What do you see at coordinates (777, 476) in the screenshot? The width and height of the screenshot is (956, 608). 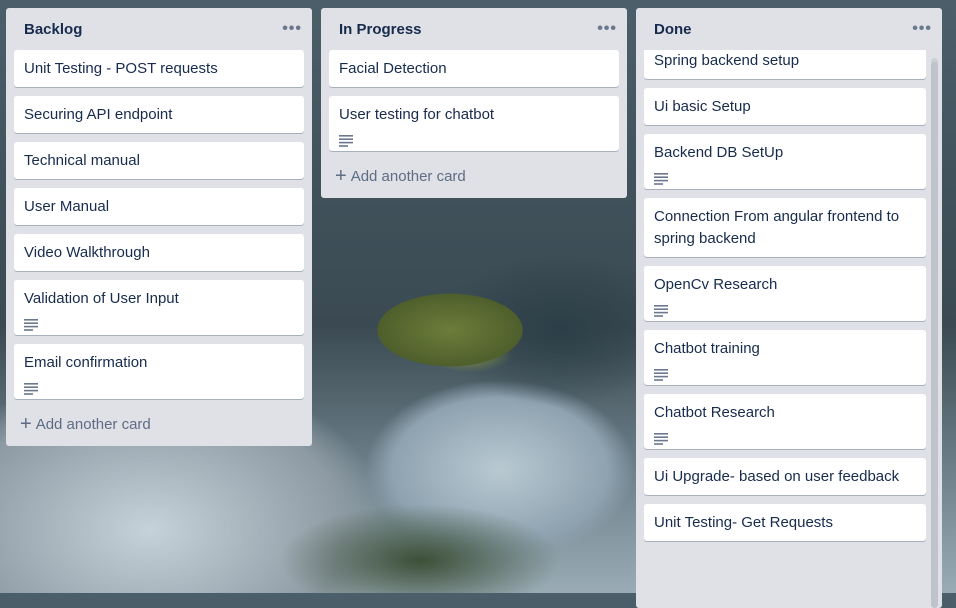 I see `card-title: Ui Upgrade- based on user feedback` at bounding box center [777, 476].